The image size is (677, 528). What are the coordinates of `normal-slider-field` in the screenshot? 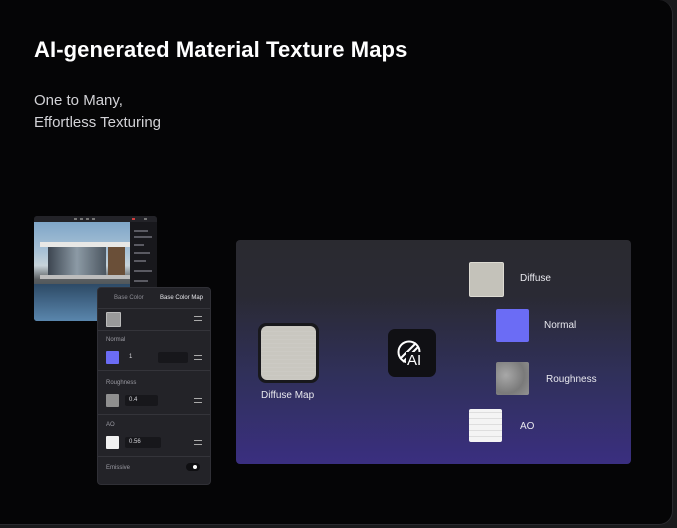 It's located at (173, 357).